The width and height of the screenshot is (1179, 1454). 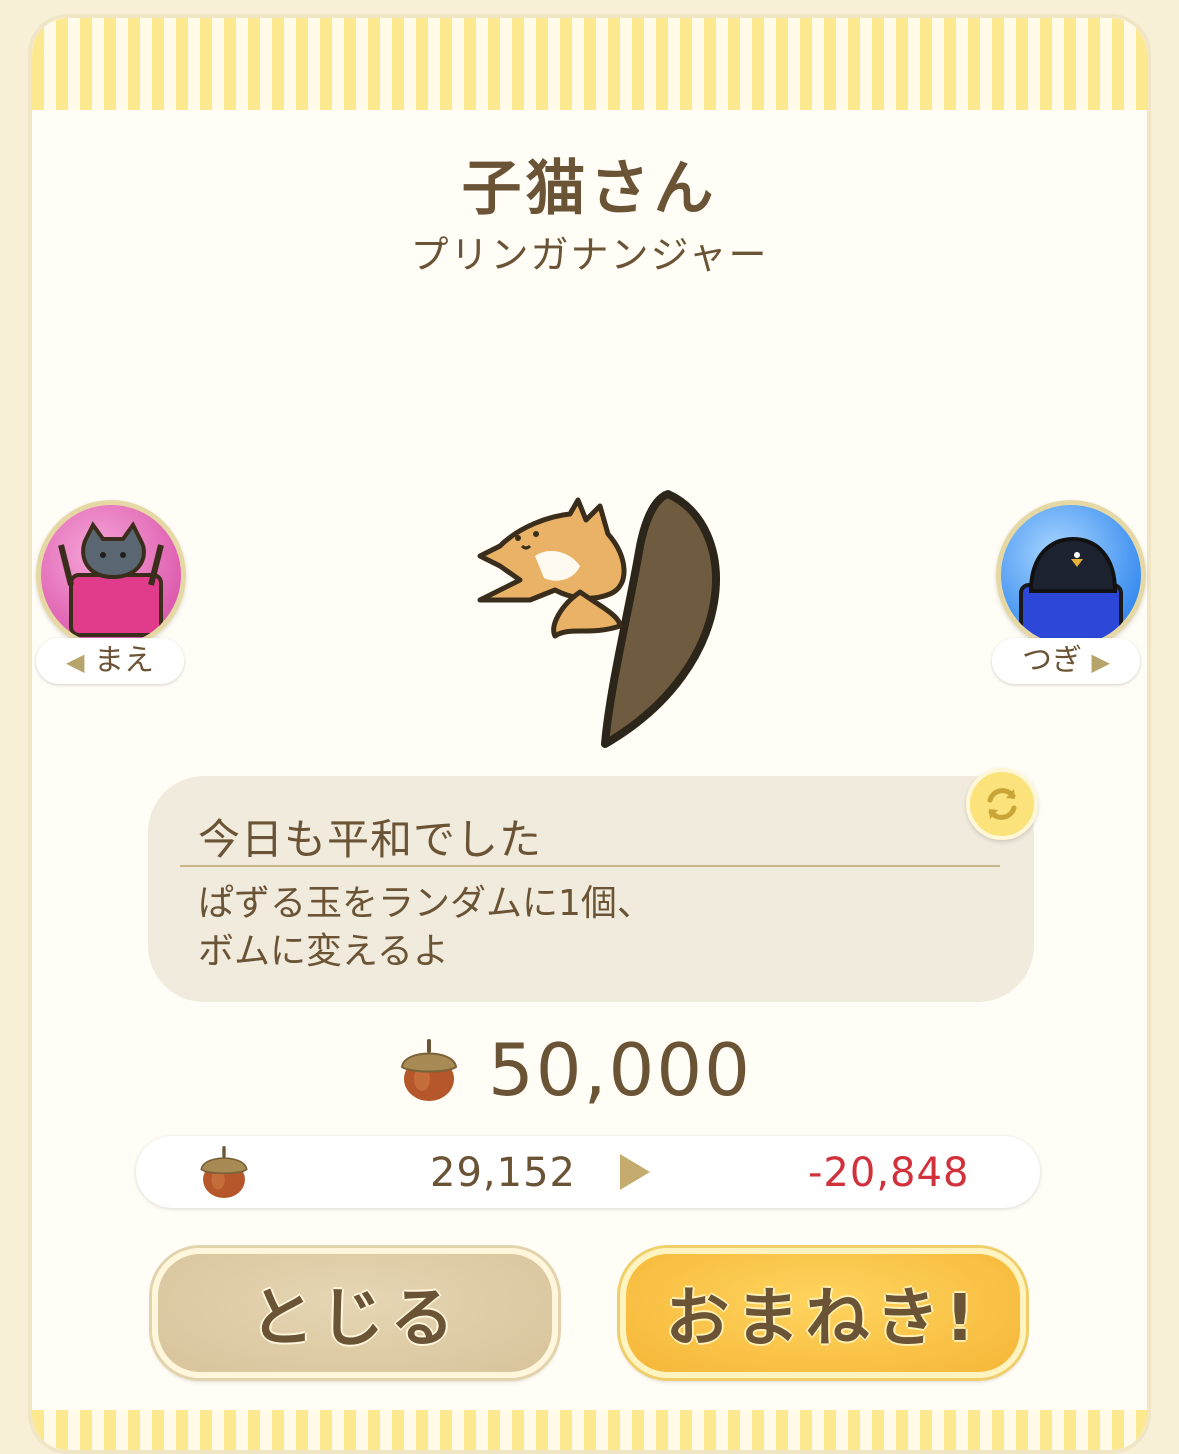 I want to click on penguin-avatar-icon, so click(x=1071, y=589).